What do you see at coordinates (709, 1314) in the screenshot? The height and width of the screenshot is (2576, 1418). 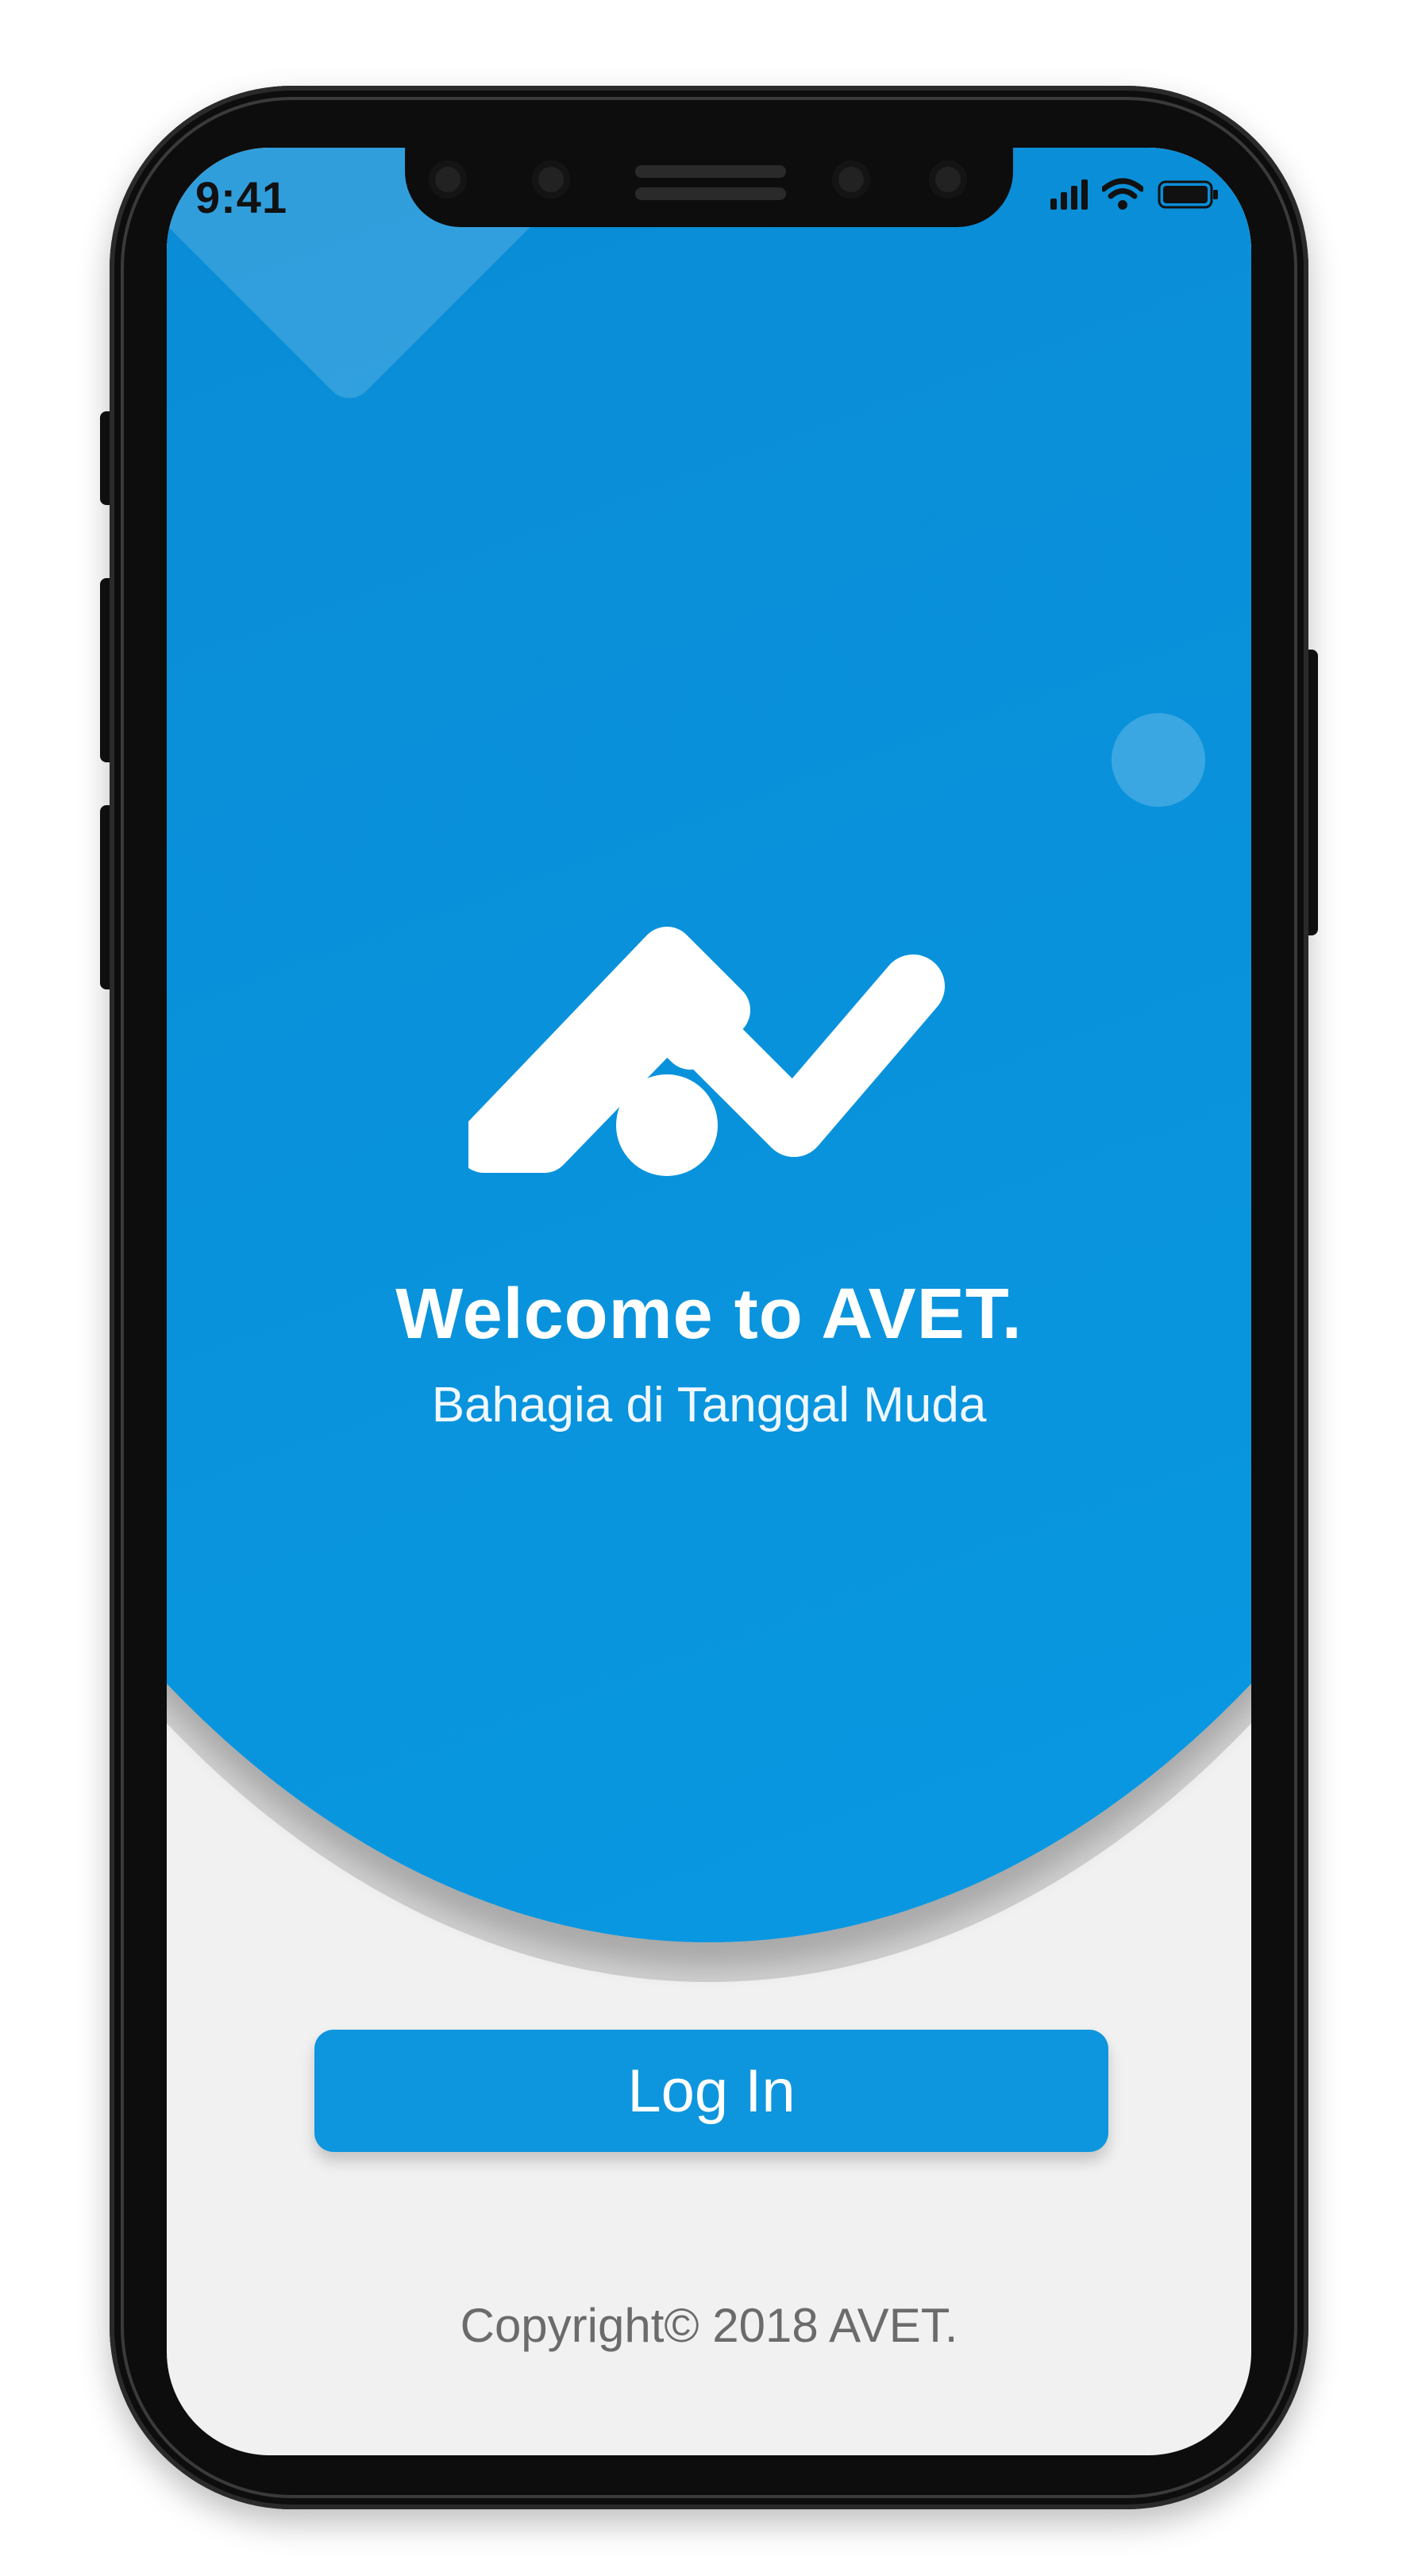 I see `welcome-title: Welcome to AVET.` at bounding box center [709, 1314].